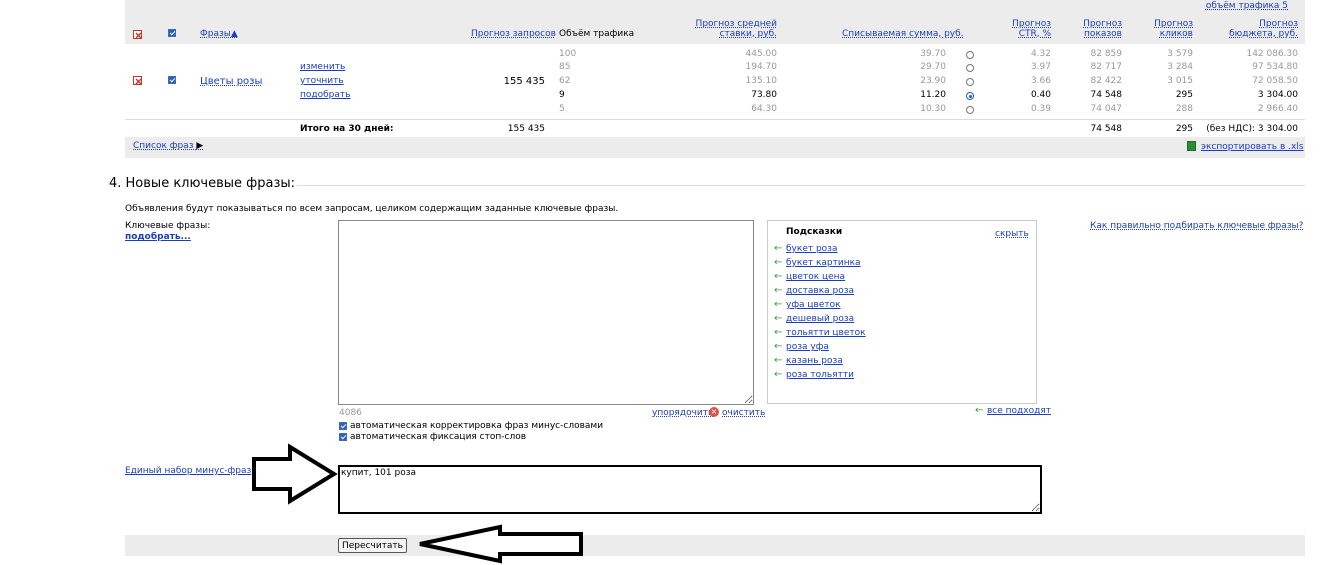 This screenshot has height=565, width=1333. I want to click on shows-header-2: показов, so click(1103, 34).